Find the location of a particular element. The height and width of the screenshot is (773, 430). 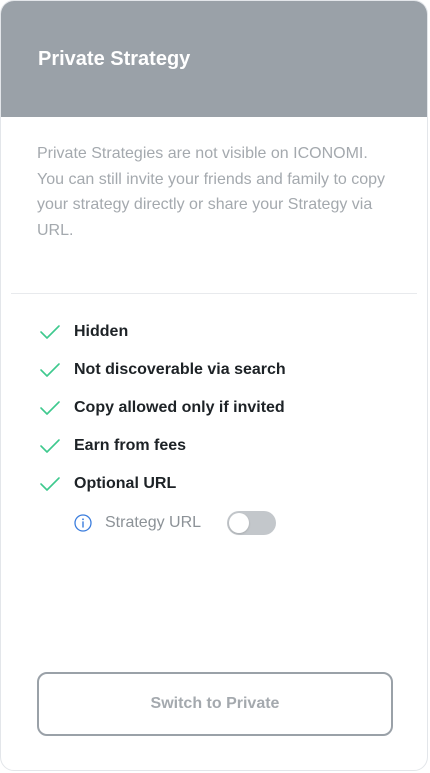

toggle-knob is located at coordinates (239, 523).